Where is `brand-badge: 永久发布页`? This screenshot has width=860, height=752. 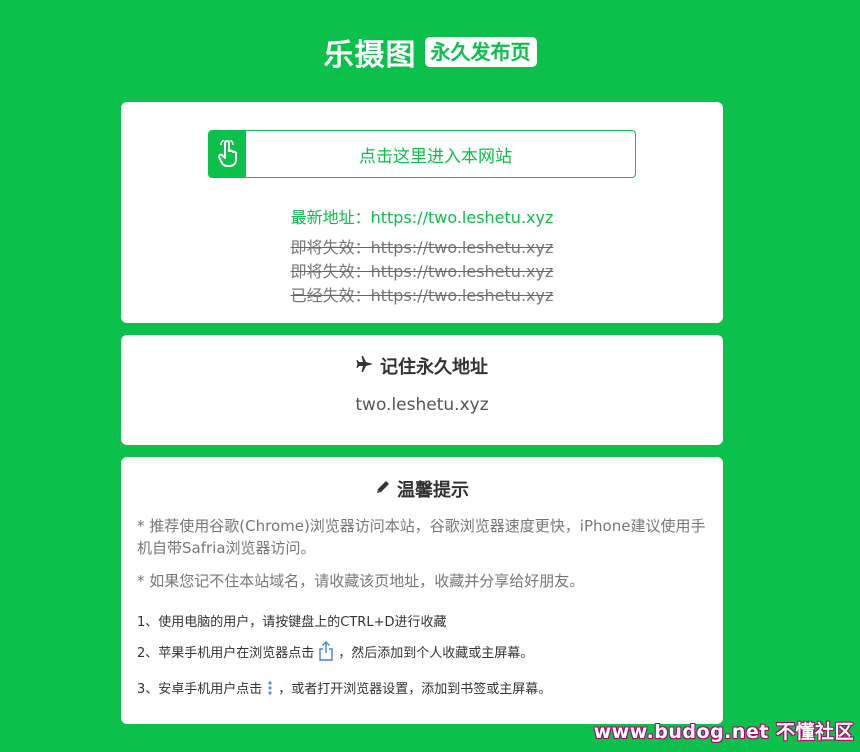 brand-badge: 永久发布页 is located at coordinates (480, 52).